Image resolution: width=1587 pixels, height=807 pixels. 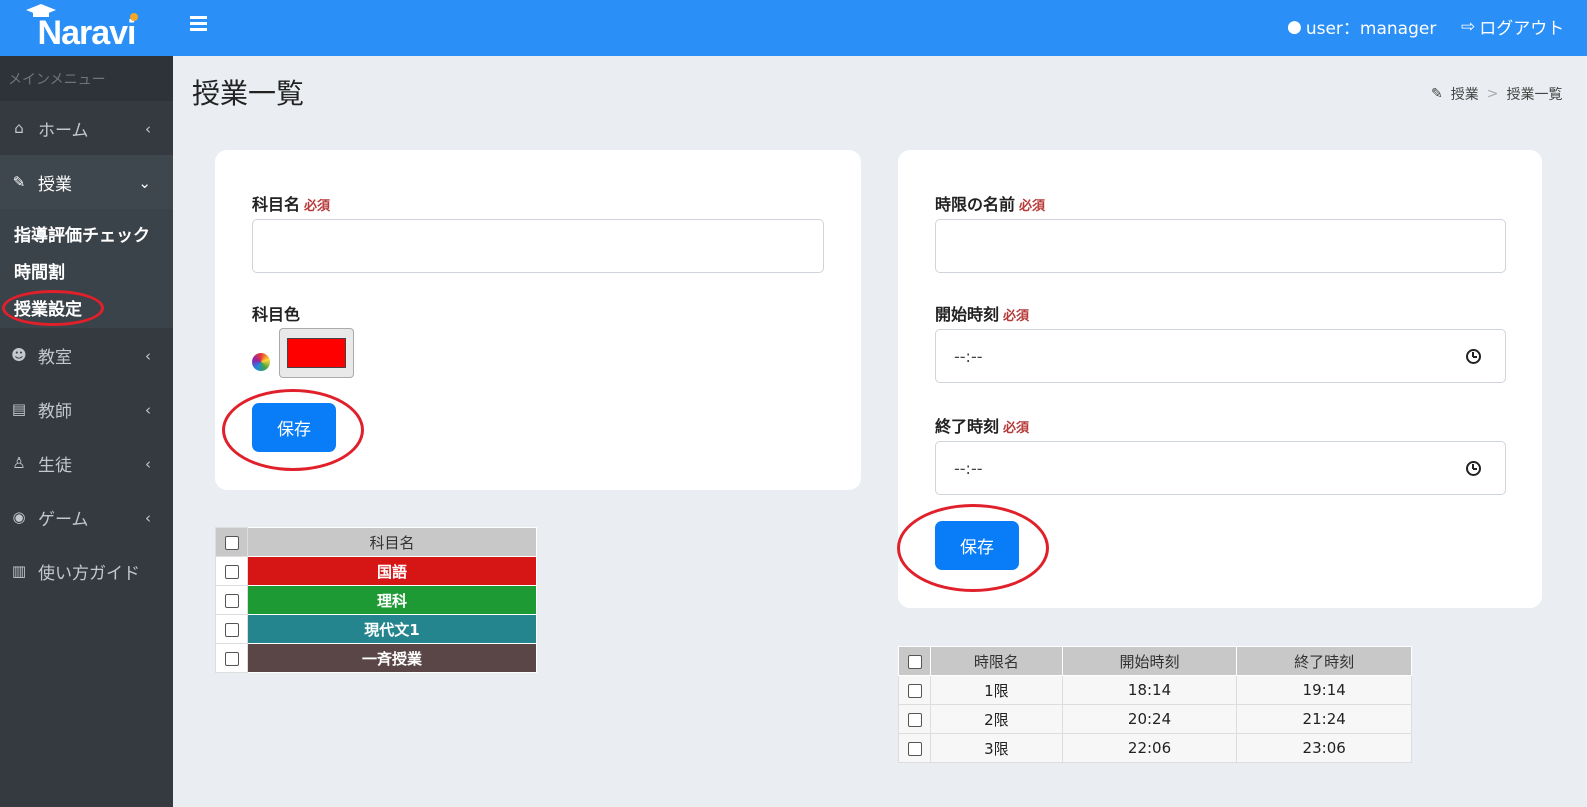 I want to click on subject-name-label: 科目名 必須, so click(x=291, y=204).